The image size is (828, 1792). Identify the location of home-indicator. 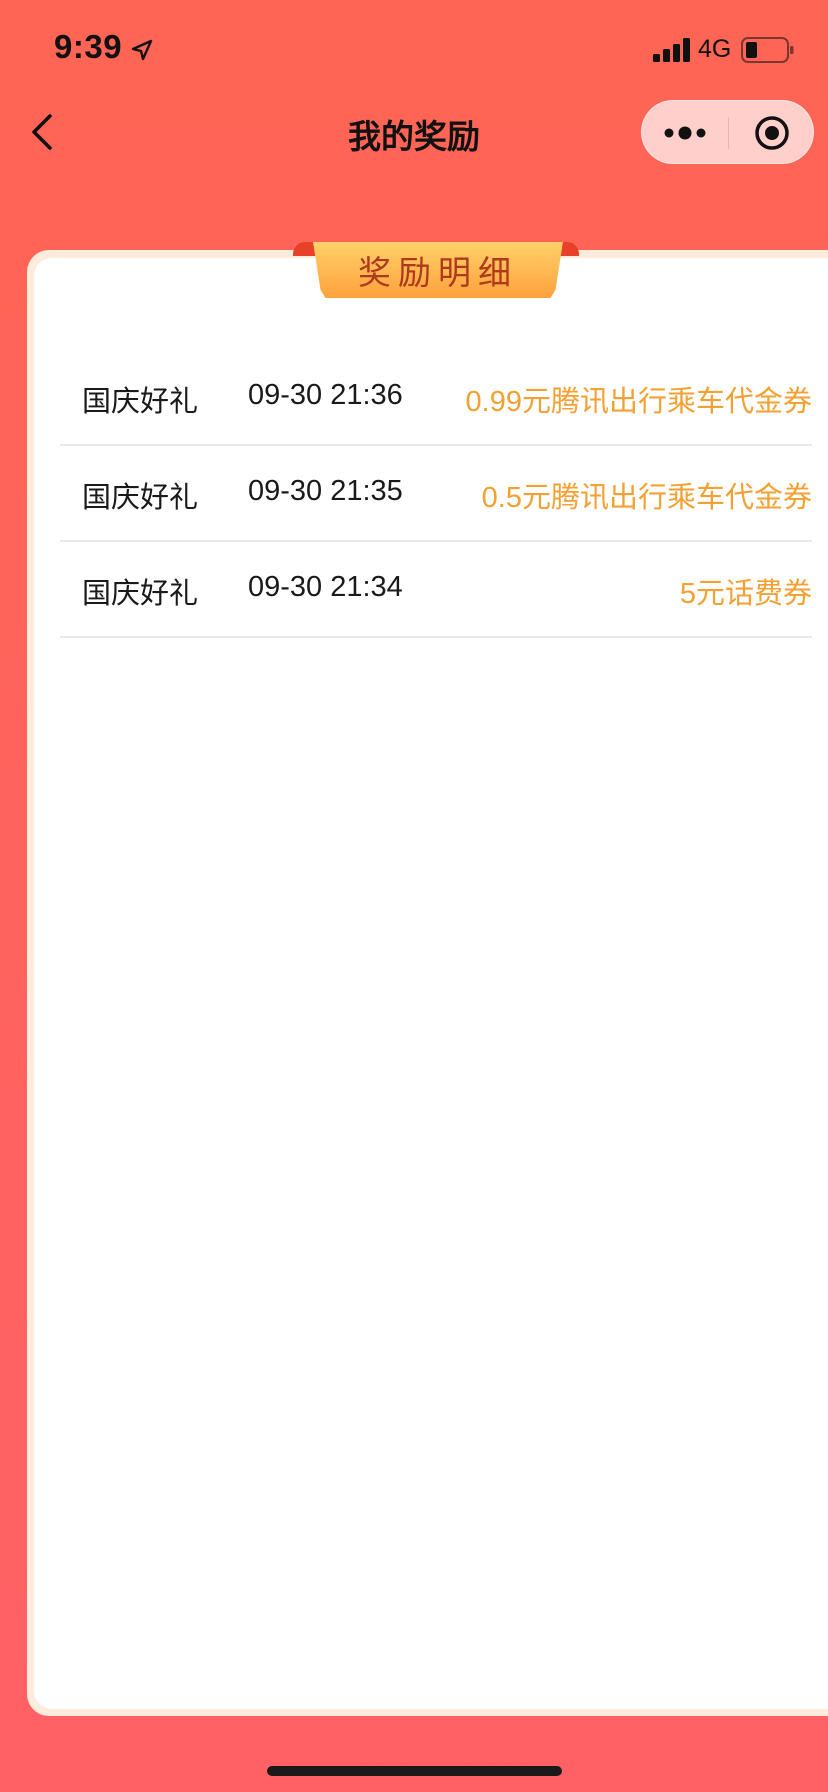
(414, 1771).